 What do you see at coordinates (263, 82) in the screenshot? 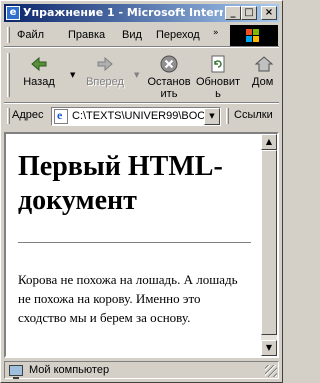
I see `home-label: Дом` at bounding box center [263, 82].